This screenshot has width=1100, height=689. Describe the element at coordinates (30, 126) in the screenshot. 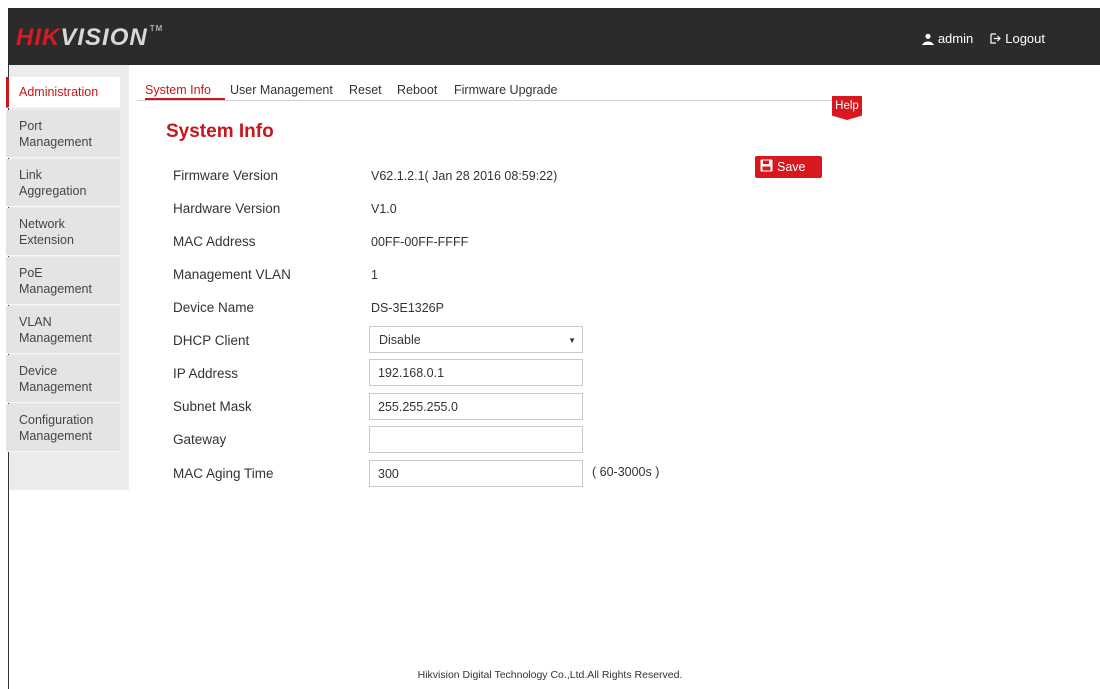

I see `sidebar-item-label: Port` at that location.